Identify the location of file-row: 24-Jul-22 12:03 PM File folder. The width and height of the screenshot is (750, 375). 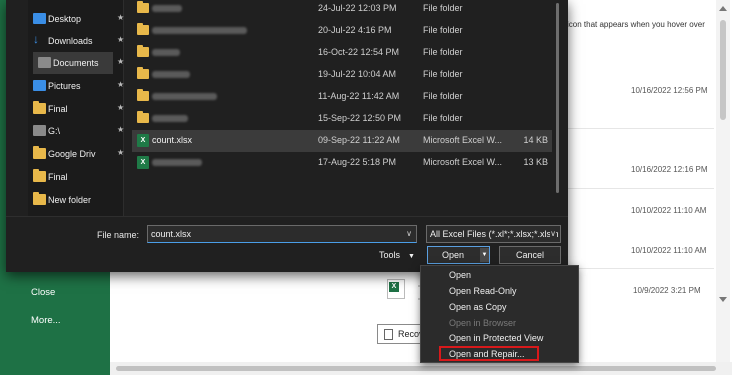
(342, 10).